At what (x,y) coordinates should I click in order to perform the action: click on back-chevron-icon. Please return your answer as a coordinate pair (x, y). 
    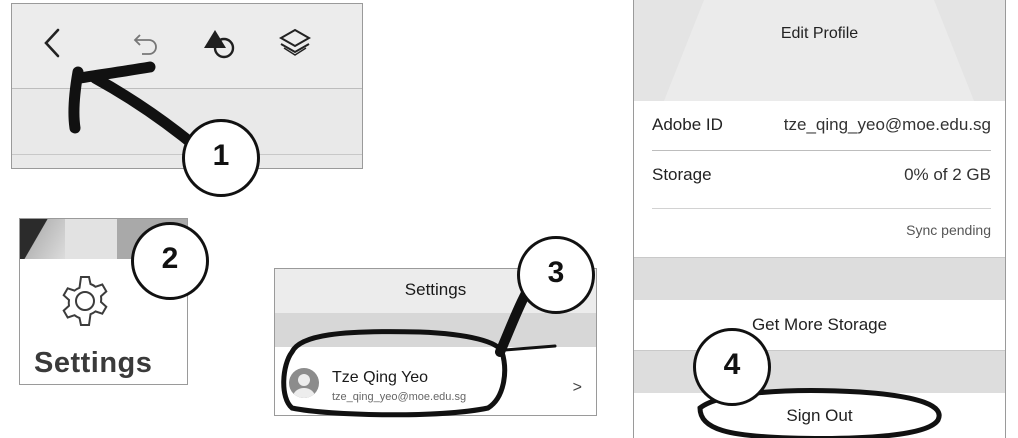
    Looking at the image, I should click on (55, 43).